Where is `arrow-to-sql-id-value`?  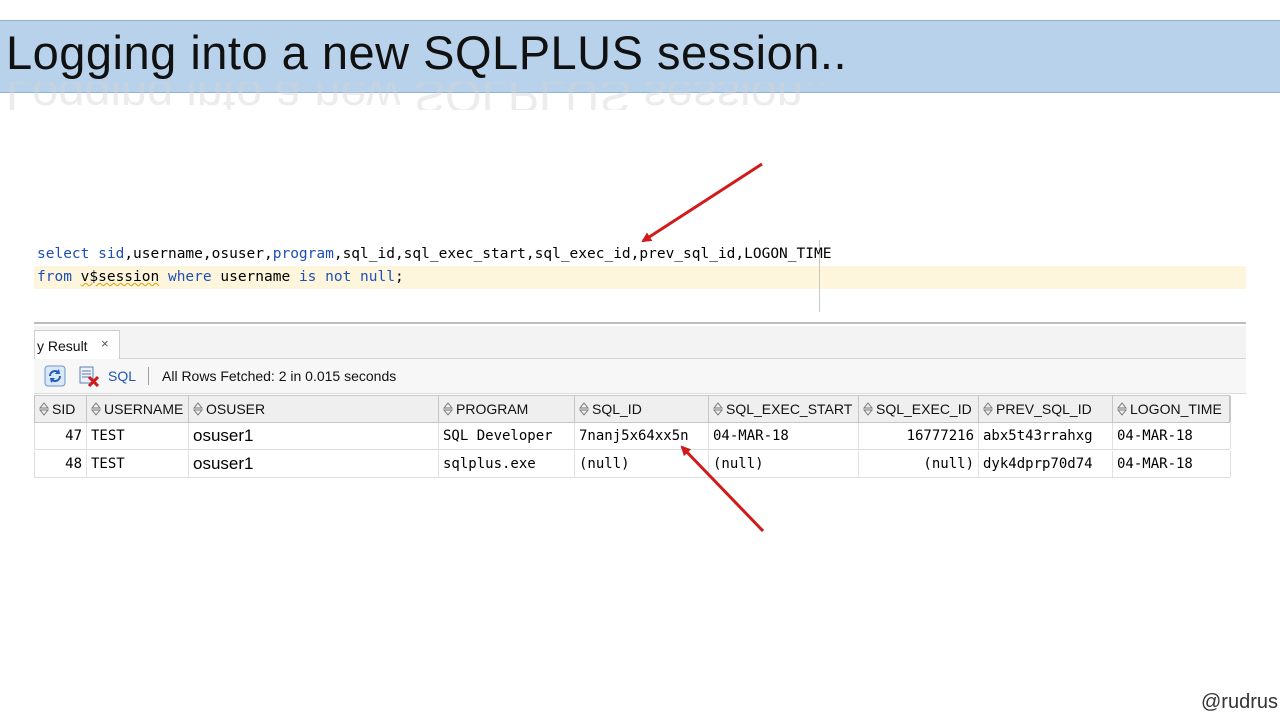
arrow-to-sql-id-value is located at coordinates (722, 489).